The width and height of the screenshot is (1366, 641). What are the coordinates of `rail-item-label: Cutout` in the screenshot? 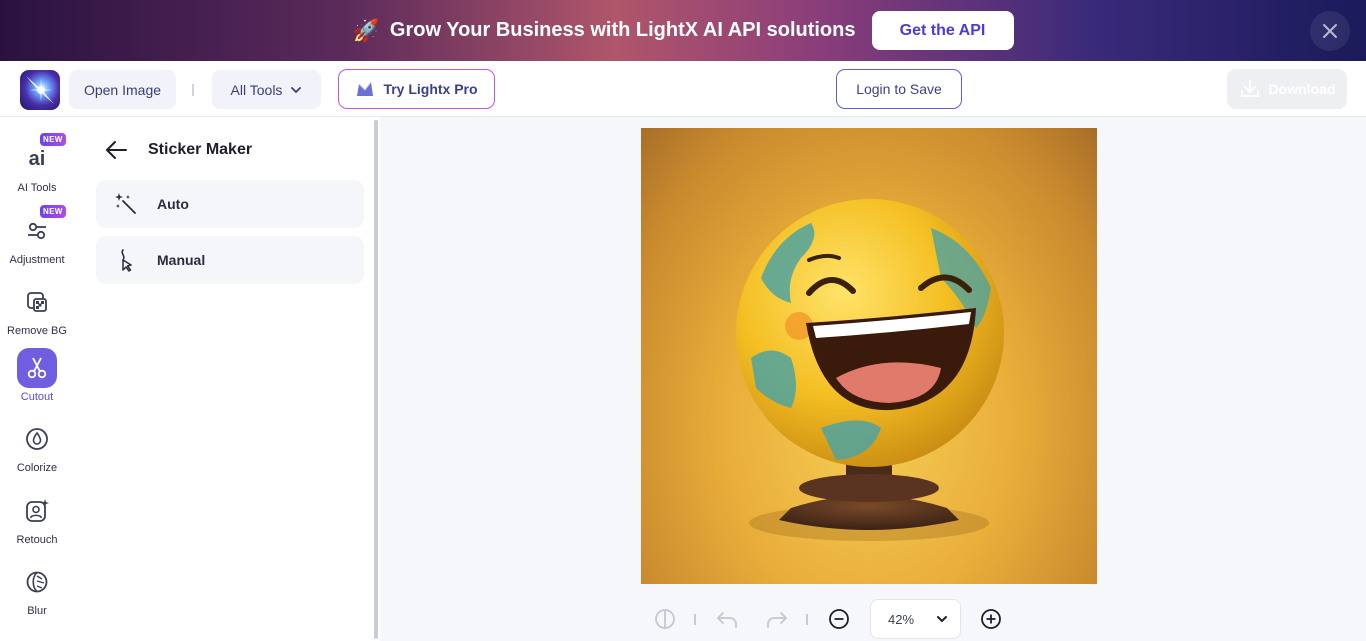 It's located at (37, 397).